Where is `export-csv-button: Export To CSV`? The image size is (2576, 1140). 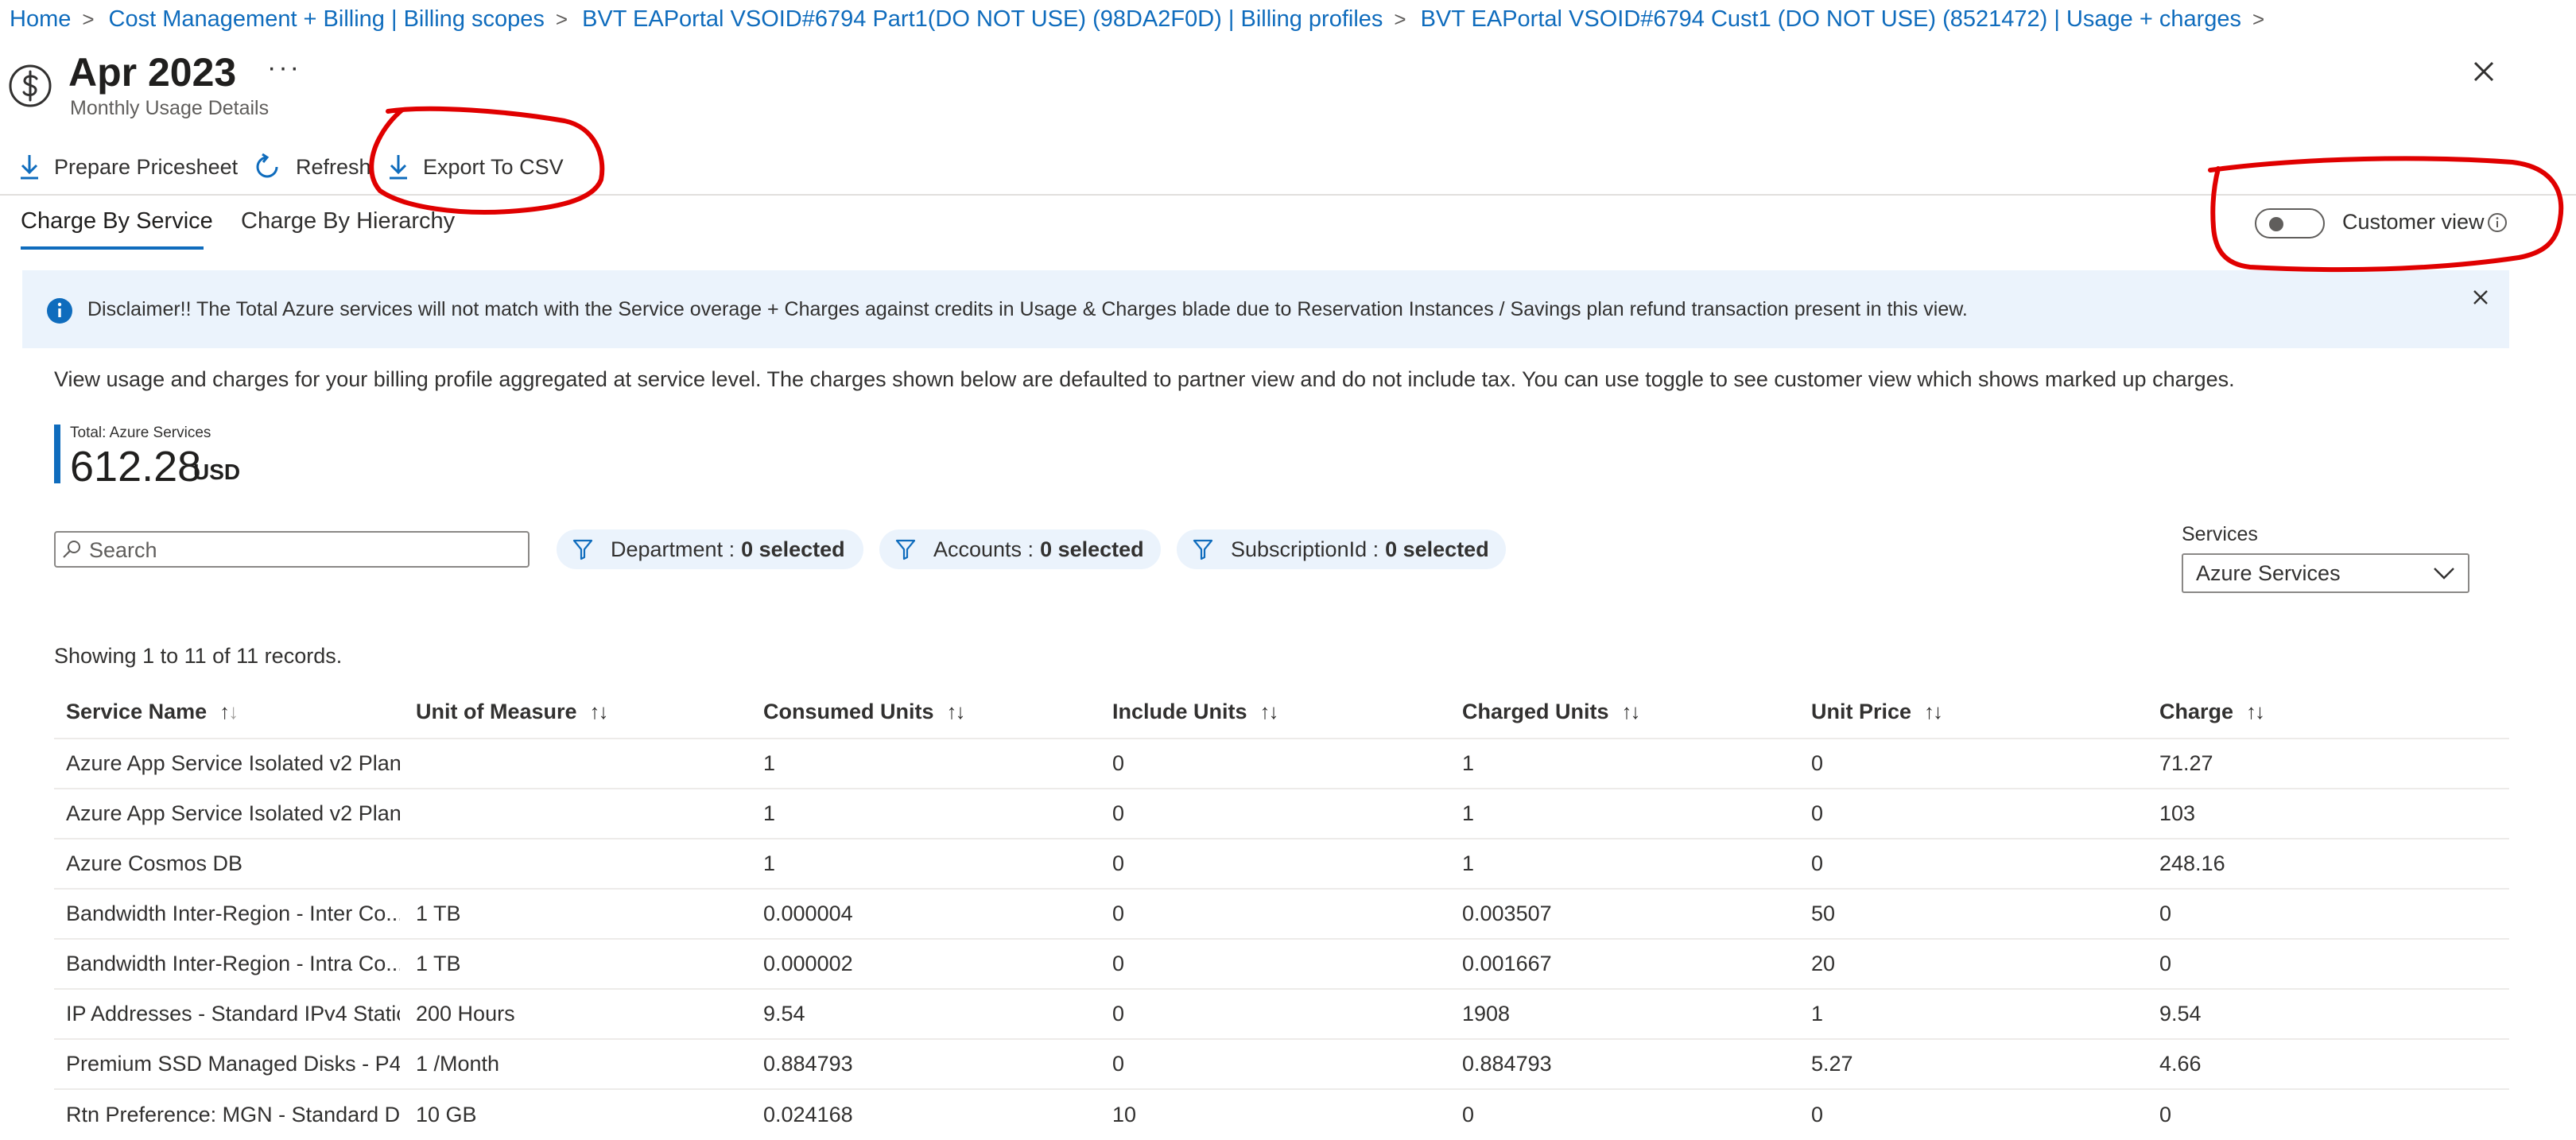
export-csv-button: Export To CSV is located at coordinates (476, 167).